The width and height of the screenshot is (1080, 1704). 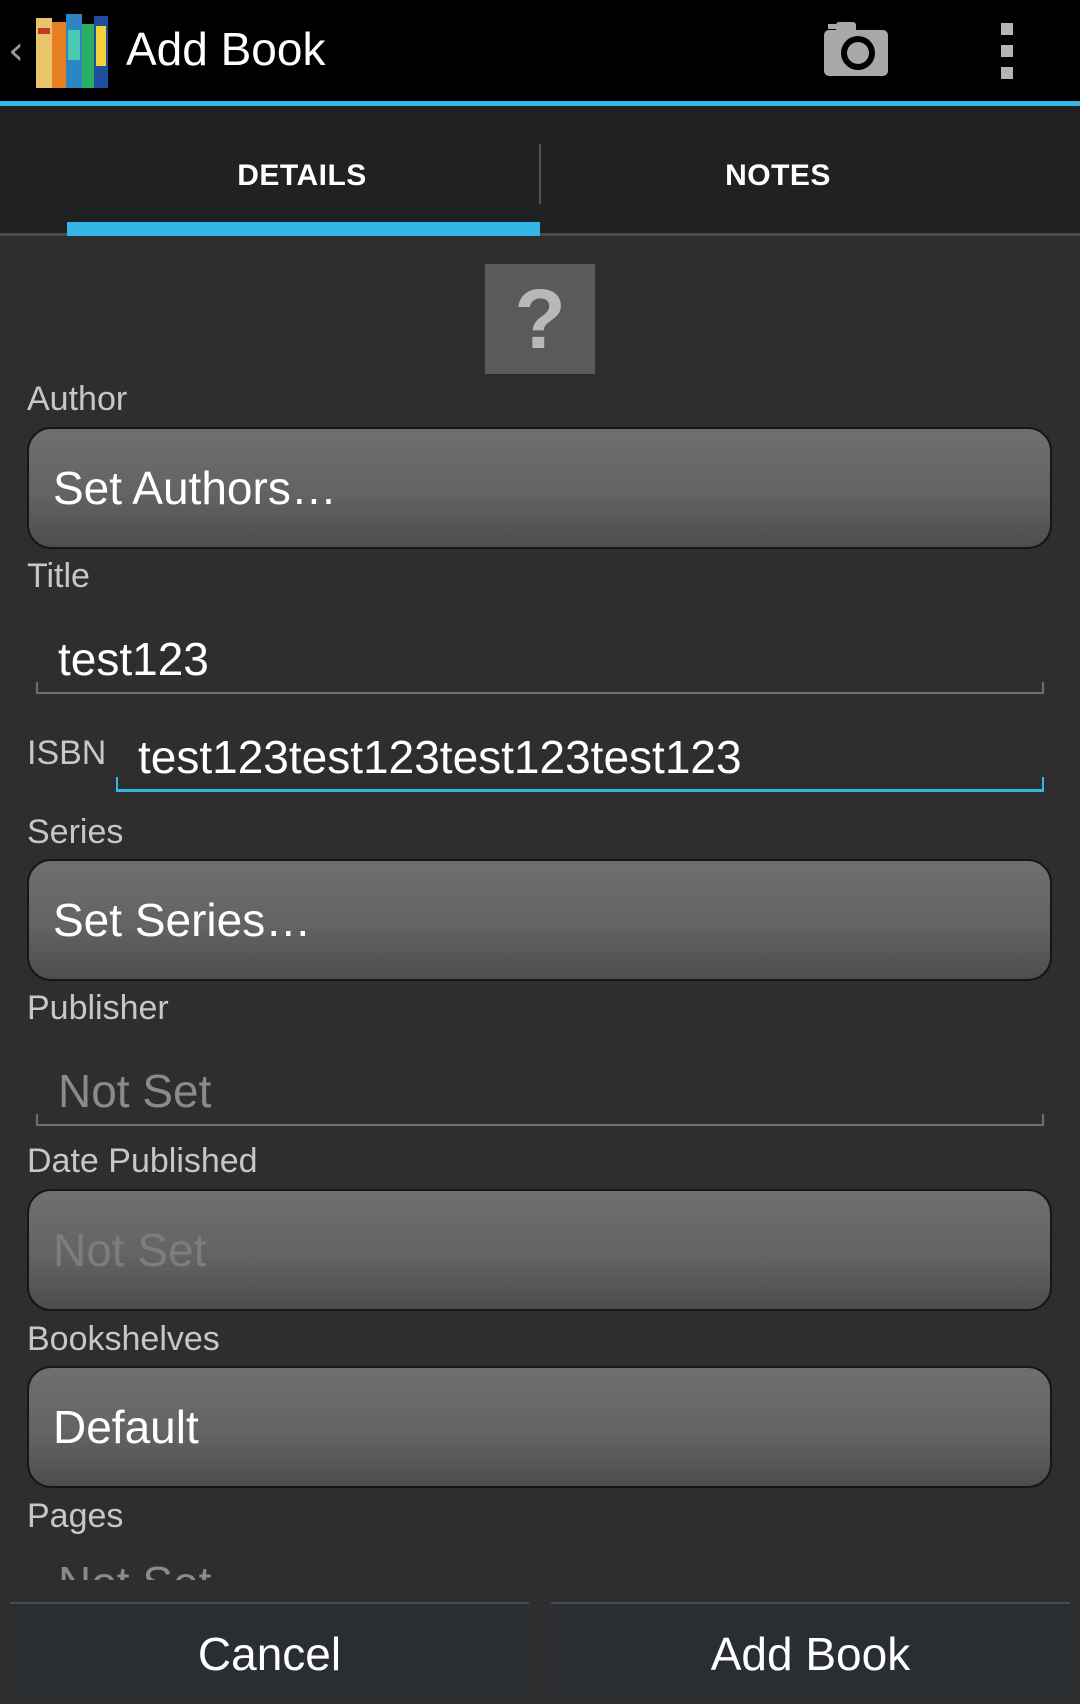 I want to click on date-published-button: Not Set, so click(x=539, y=1250).